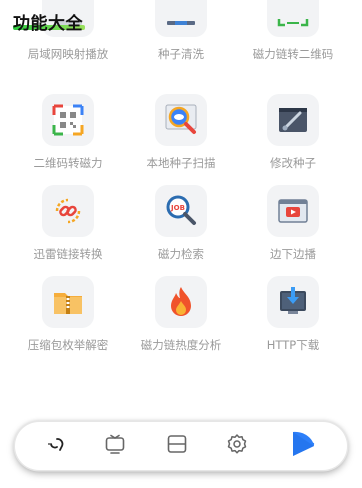 This screenshot has width=362, height=488. I want to click on nav-tv, so click(115, 446).